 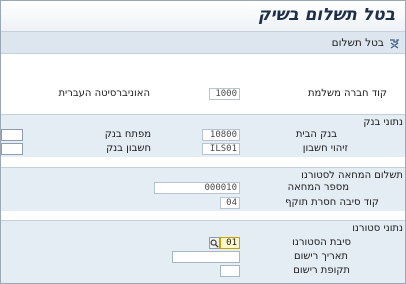 I want to click on bank-account-label: חשבון בנק, so click(x=128, y=148).